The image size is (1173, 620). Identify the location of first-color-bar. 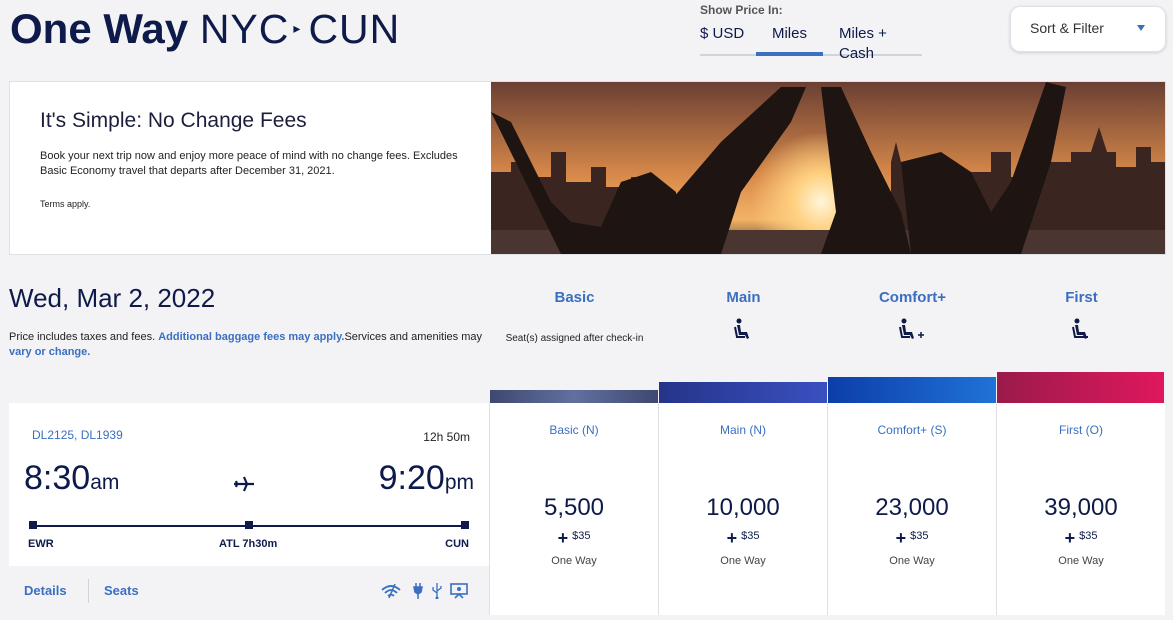
(1080, 387).